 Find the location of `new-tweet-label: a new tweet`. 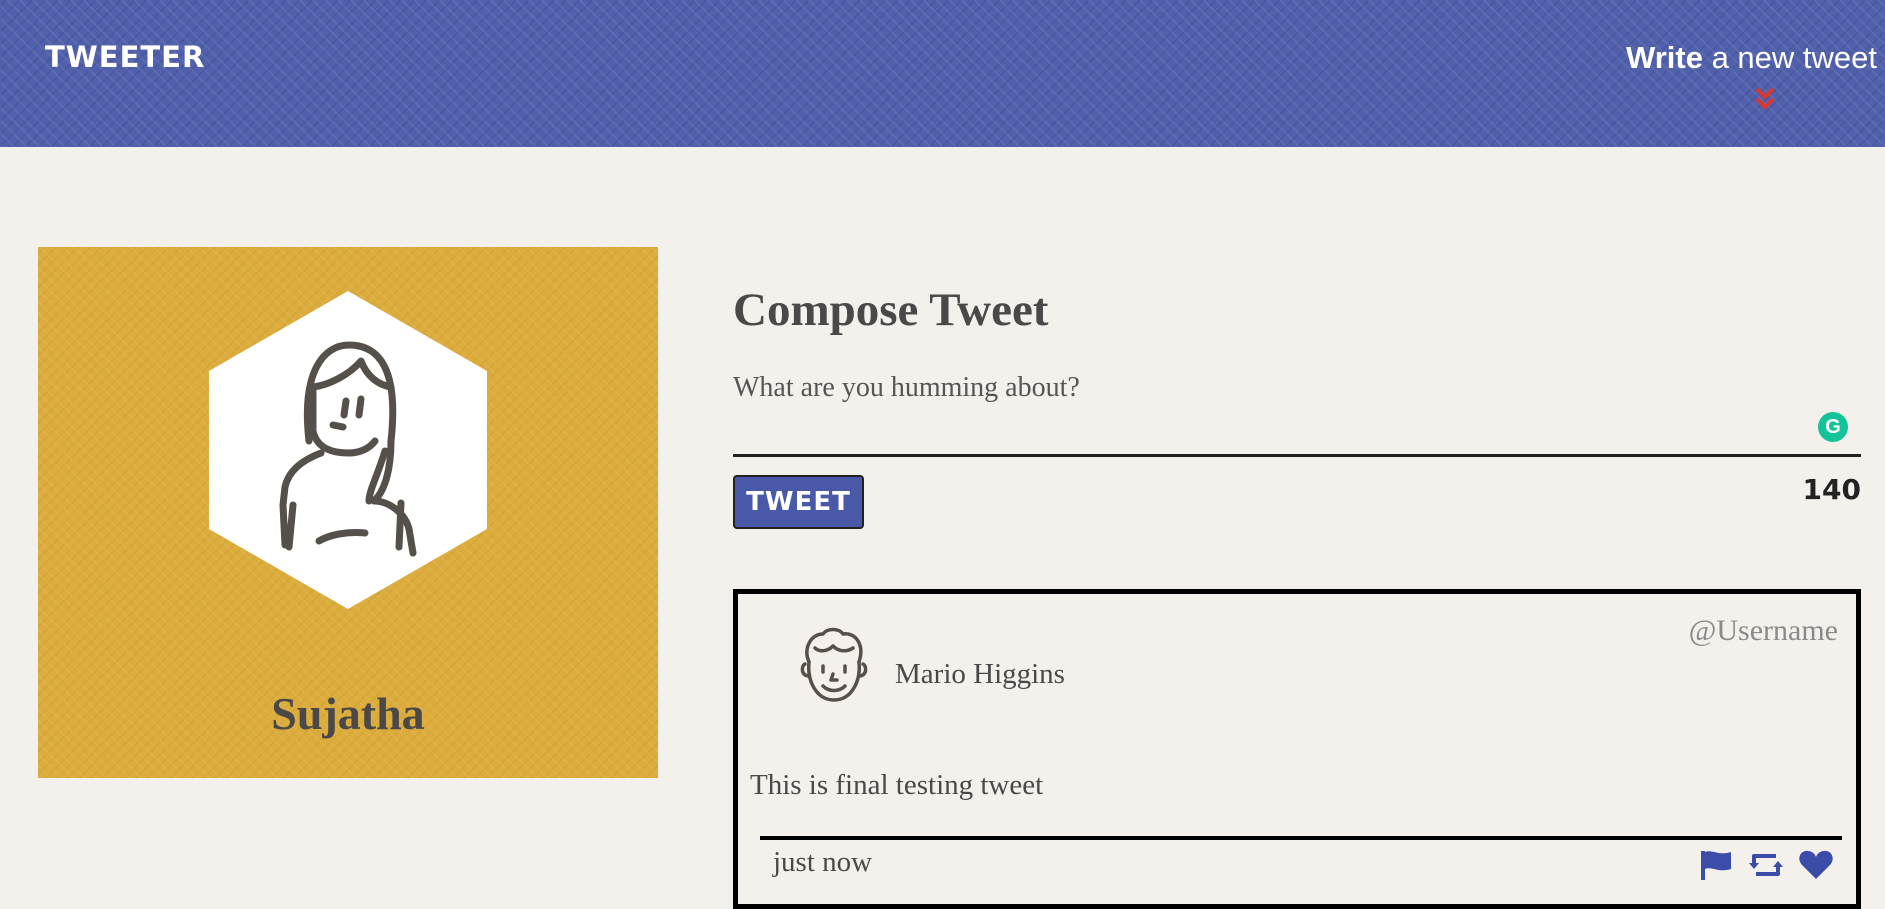

new-tweet-label: a new tweet is located at coordinates (1789, 57).